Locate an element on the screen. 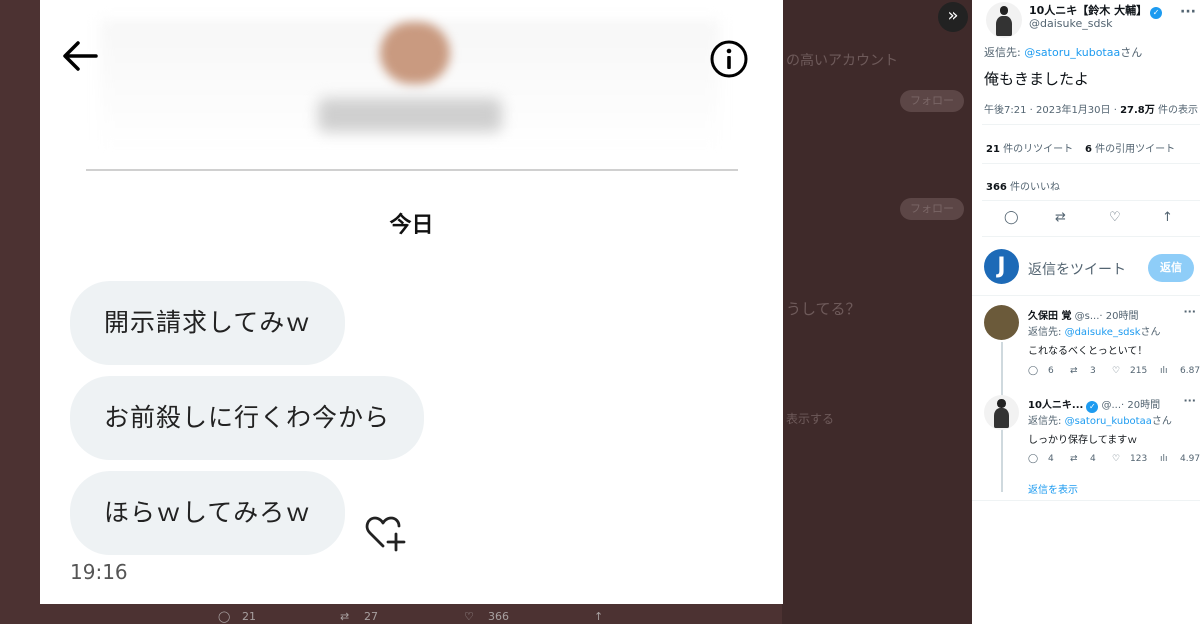 The image size is (1200, 624). message-bubble: 開示請求してみｗ is located at coordinates (208, 323).